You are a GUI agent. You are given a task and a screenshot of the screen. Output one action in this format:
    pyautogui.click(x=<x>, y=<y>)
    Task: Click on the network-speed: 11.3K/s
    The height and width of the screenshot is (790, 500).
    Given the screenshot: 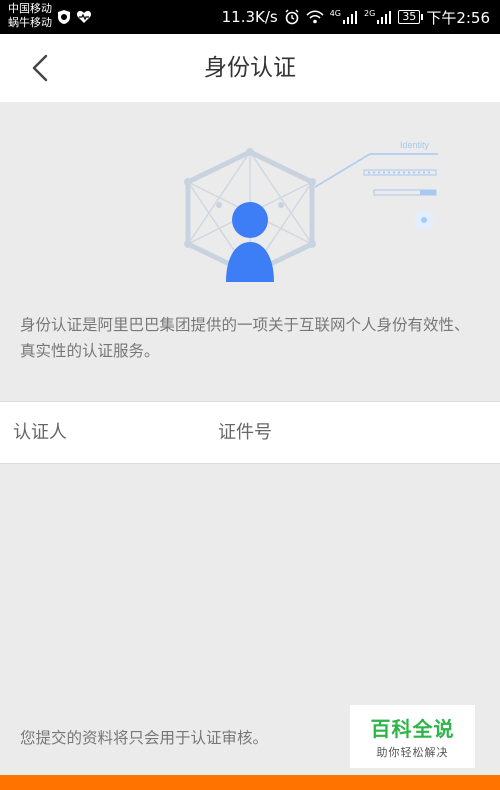 What is the action you would take?
    pyautogui.click(x=249, y=17)
    